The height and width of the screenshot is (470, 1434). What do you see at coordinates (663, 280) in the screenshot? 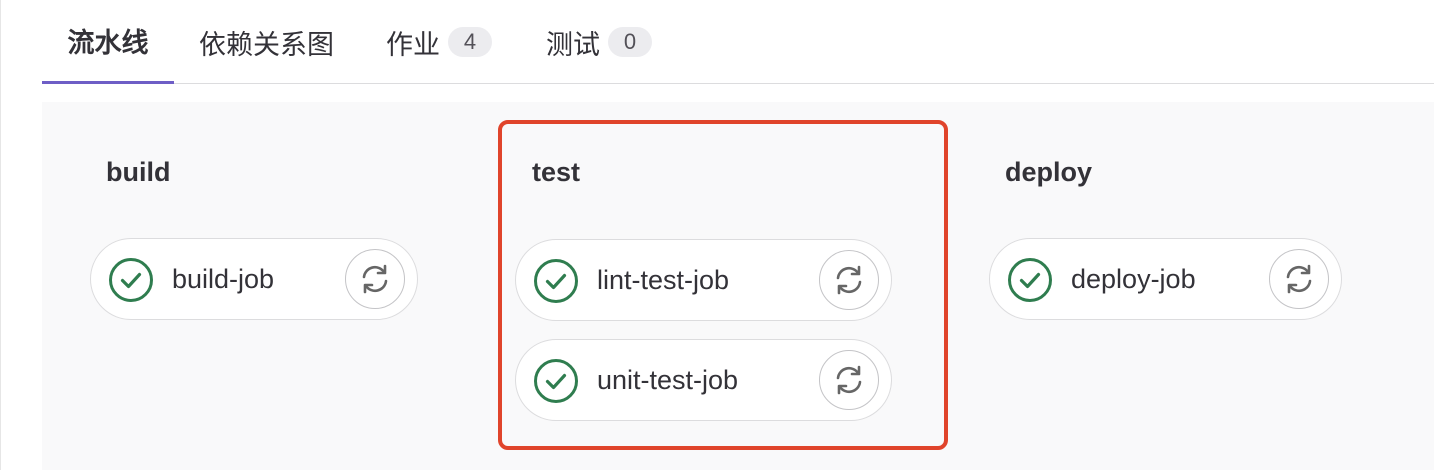
I see `job-name: lint-test-job` at bounding box center [663, 280].